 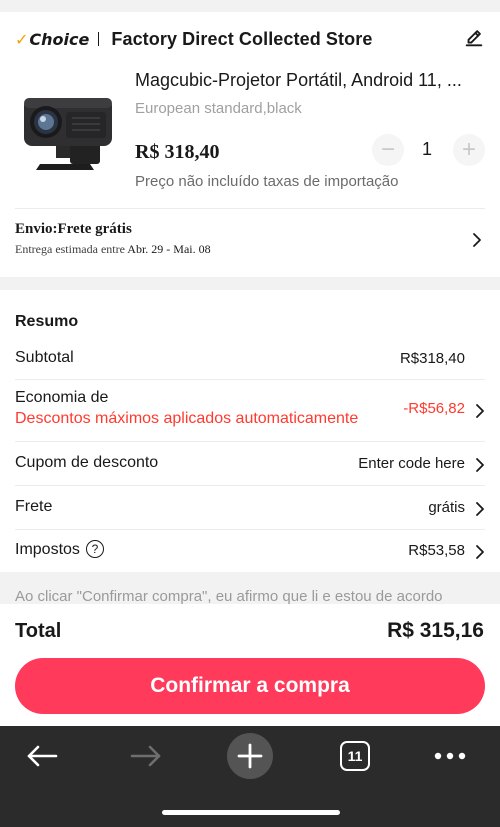 I want to click on new-tab-plus-icon, so click(x=250, y=756).